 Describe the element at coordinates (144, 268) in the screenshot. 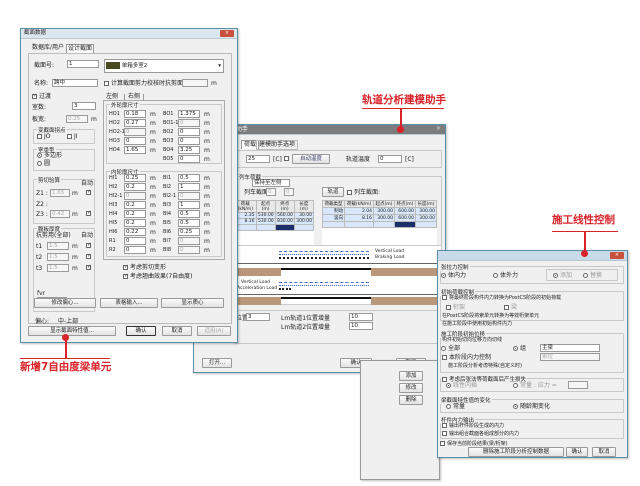

I see `consider-shear-checkbox: ✓ 考虑剪切变形` at that location.